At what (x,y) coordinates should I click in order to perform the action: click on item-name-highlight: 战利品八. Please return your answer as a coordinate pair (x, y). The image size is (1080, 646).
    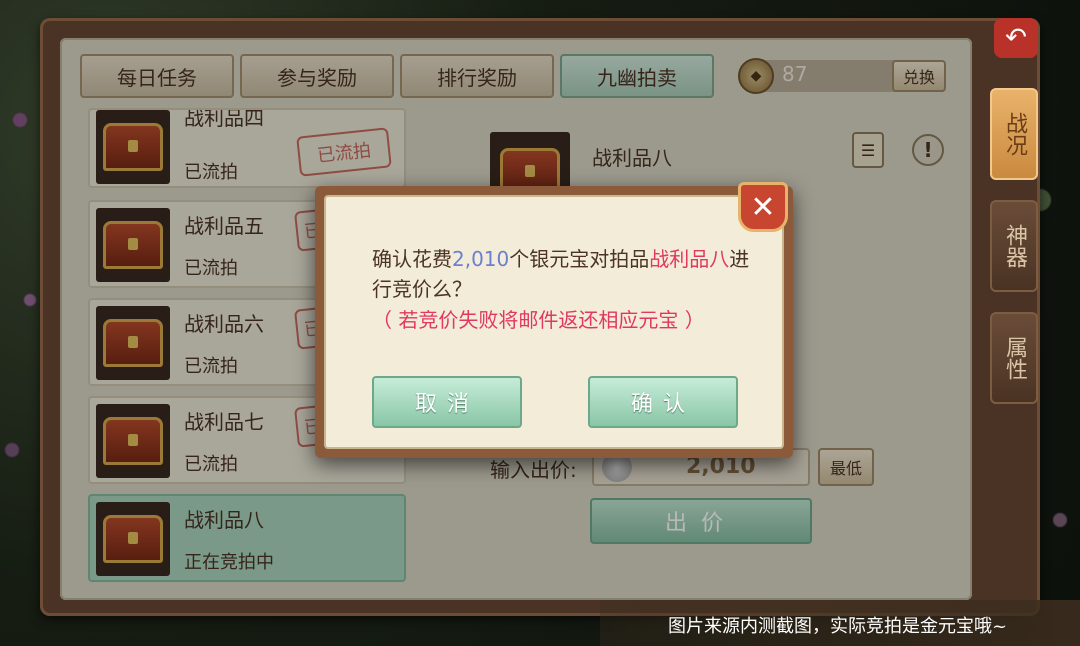
    Looking at the image, I should click on (689, 259).